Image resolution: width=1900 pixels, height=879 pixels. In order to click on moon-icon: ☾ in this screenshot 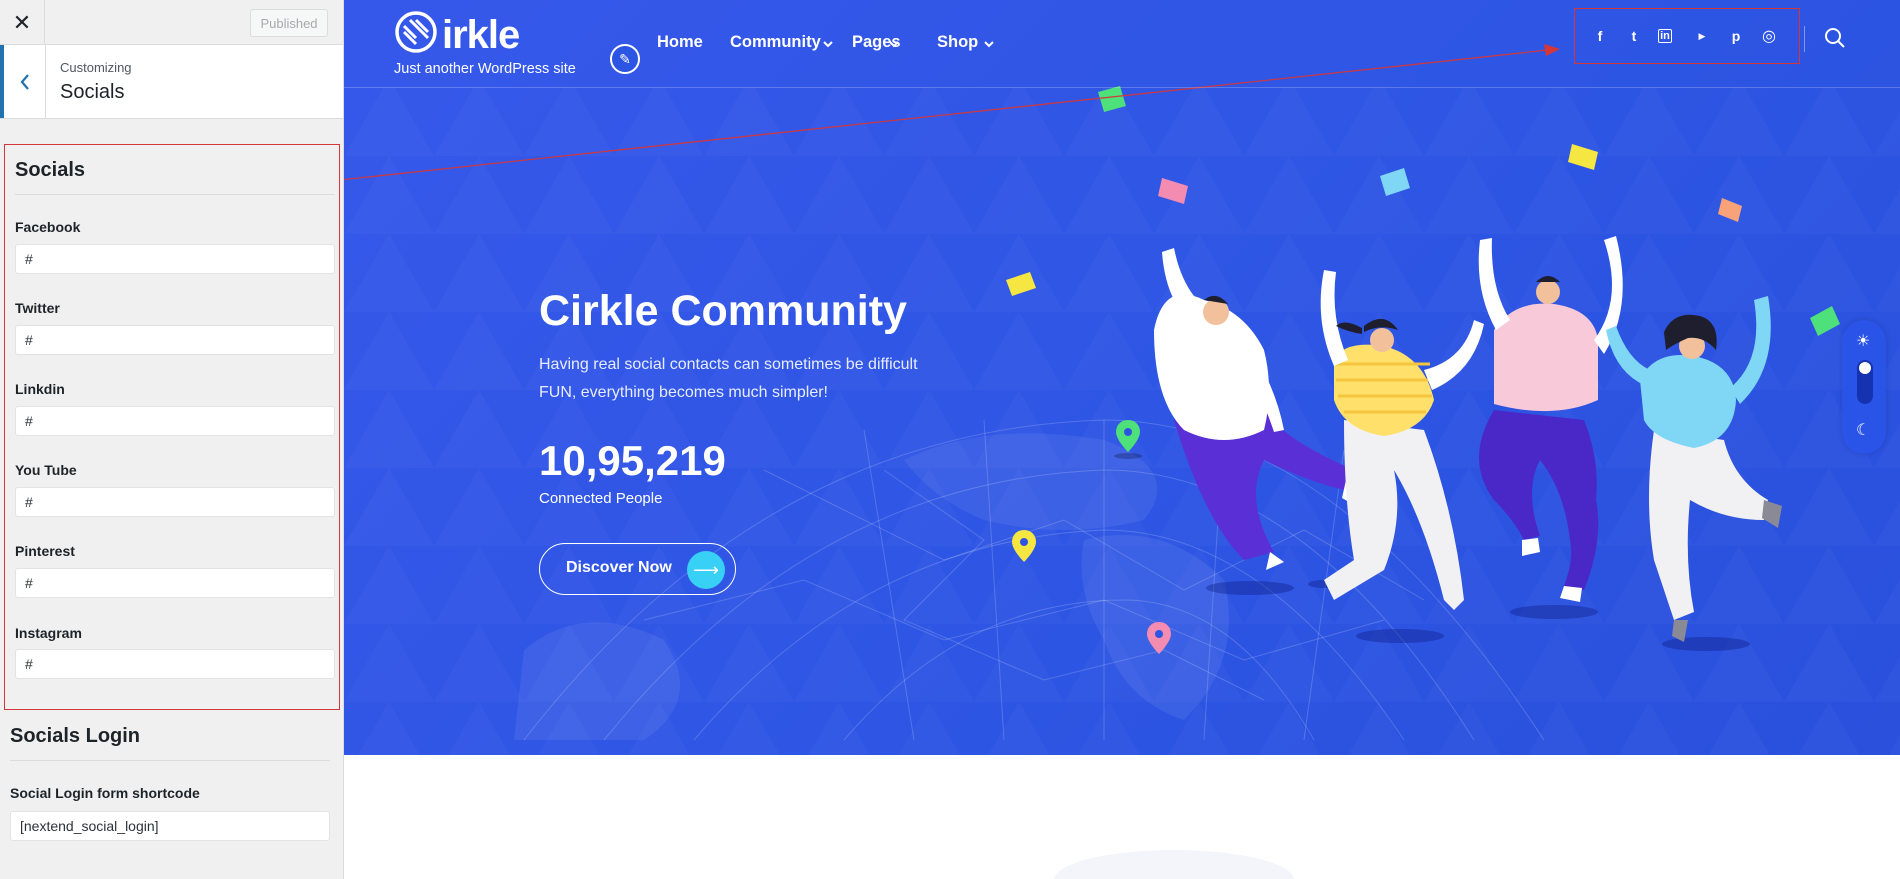, I will do `click(1863, 430)`.